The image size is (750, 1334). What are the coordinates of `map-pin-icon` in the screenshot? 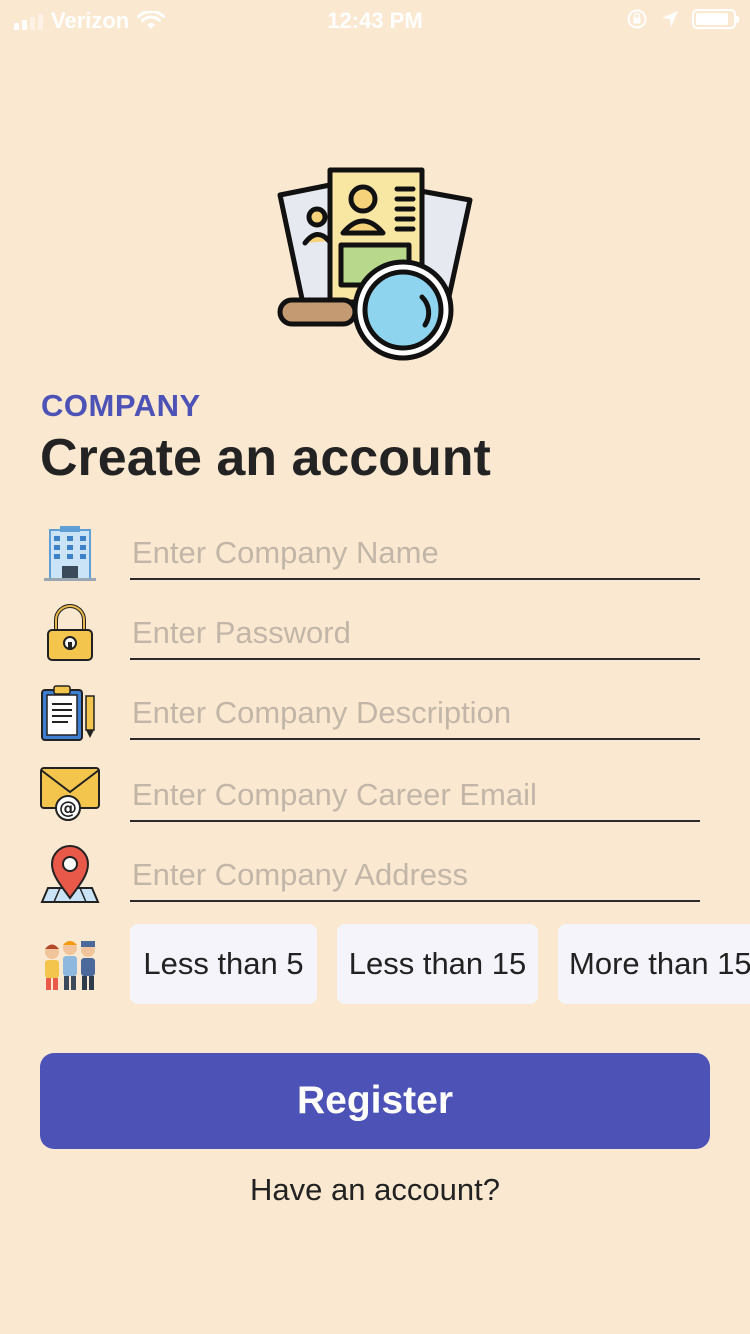 It's located at (70, 874).